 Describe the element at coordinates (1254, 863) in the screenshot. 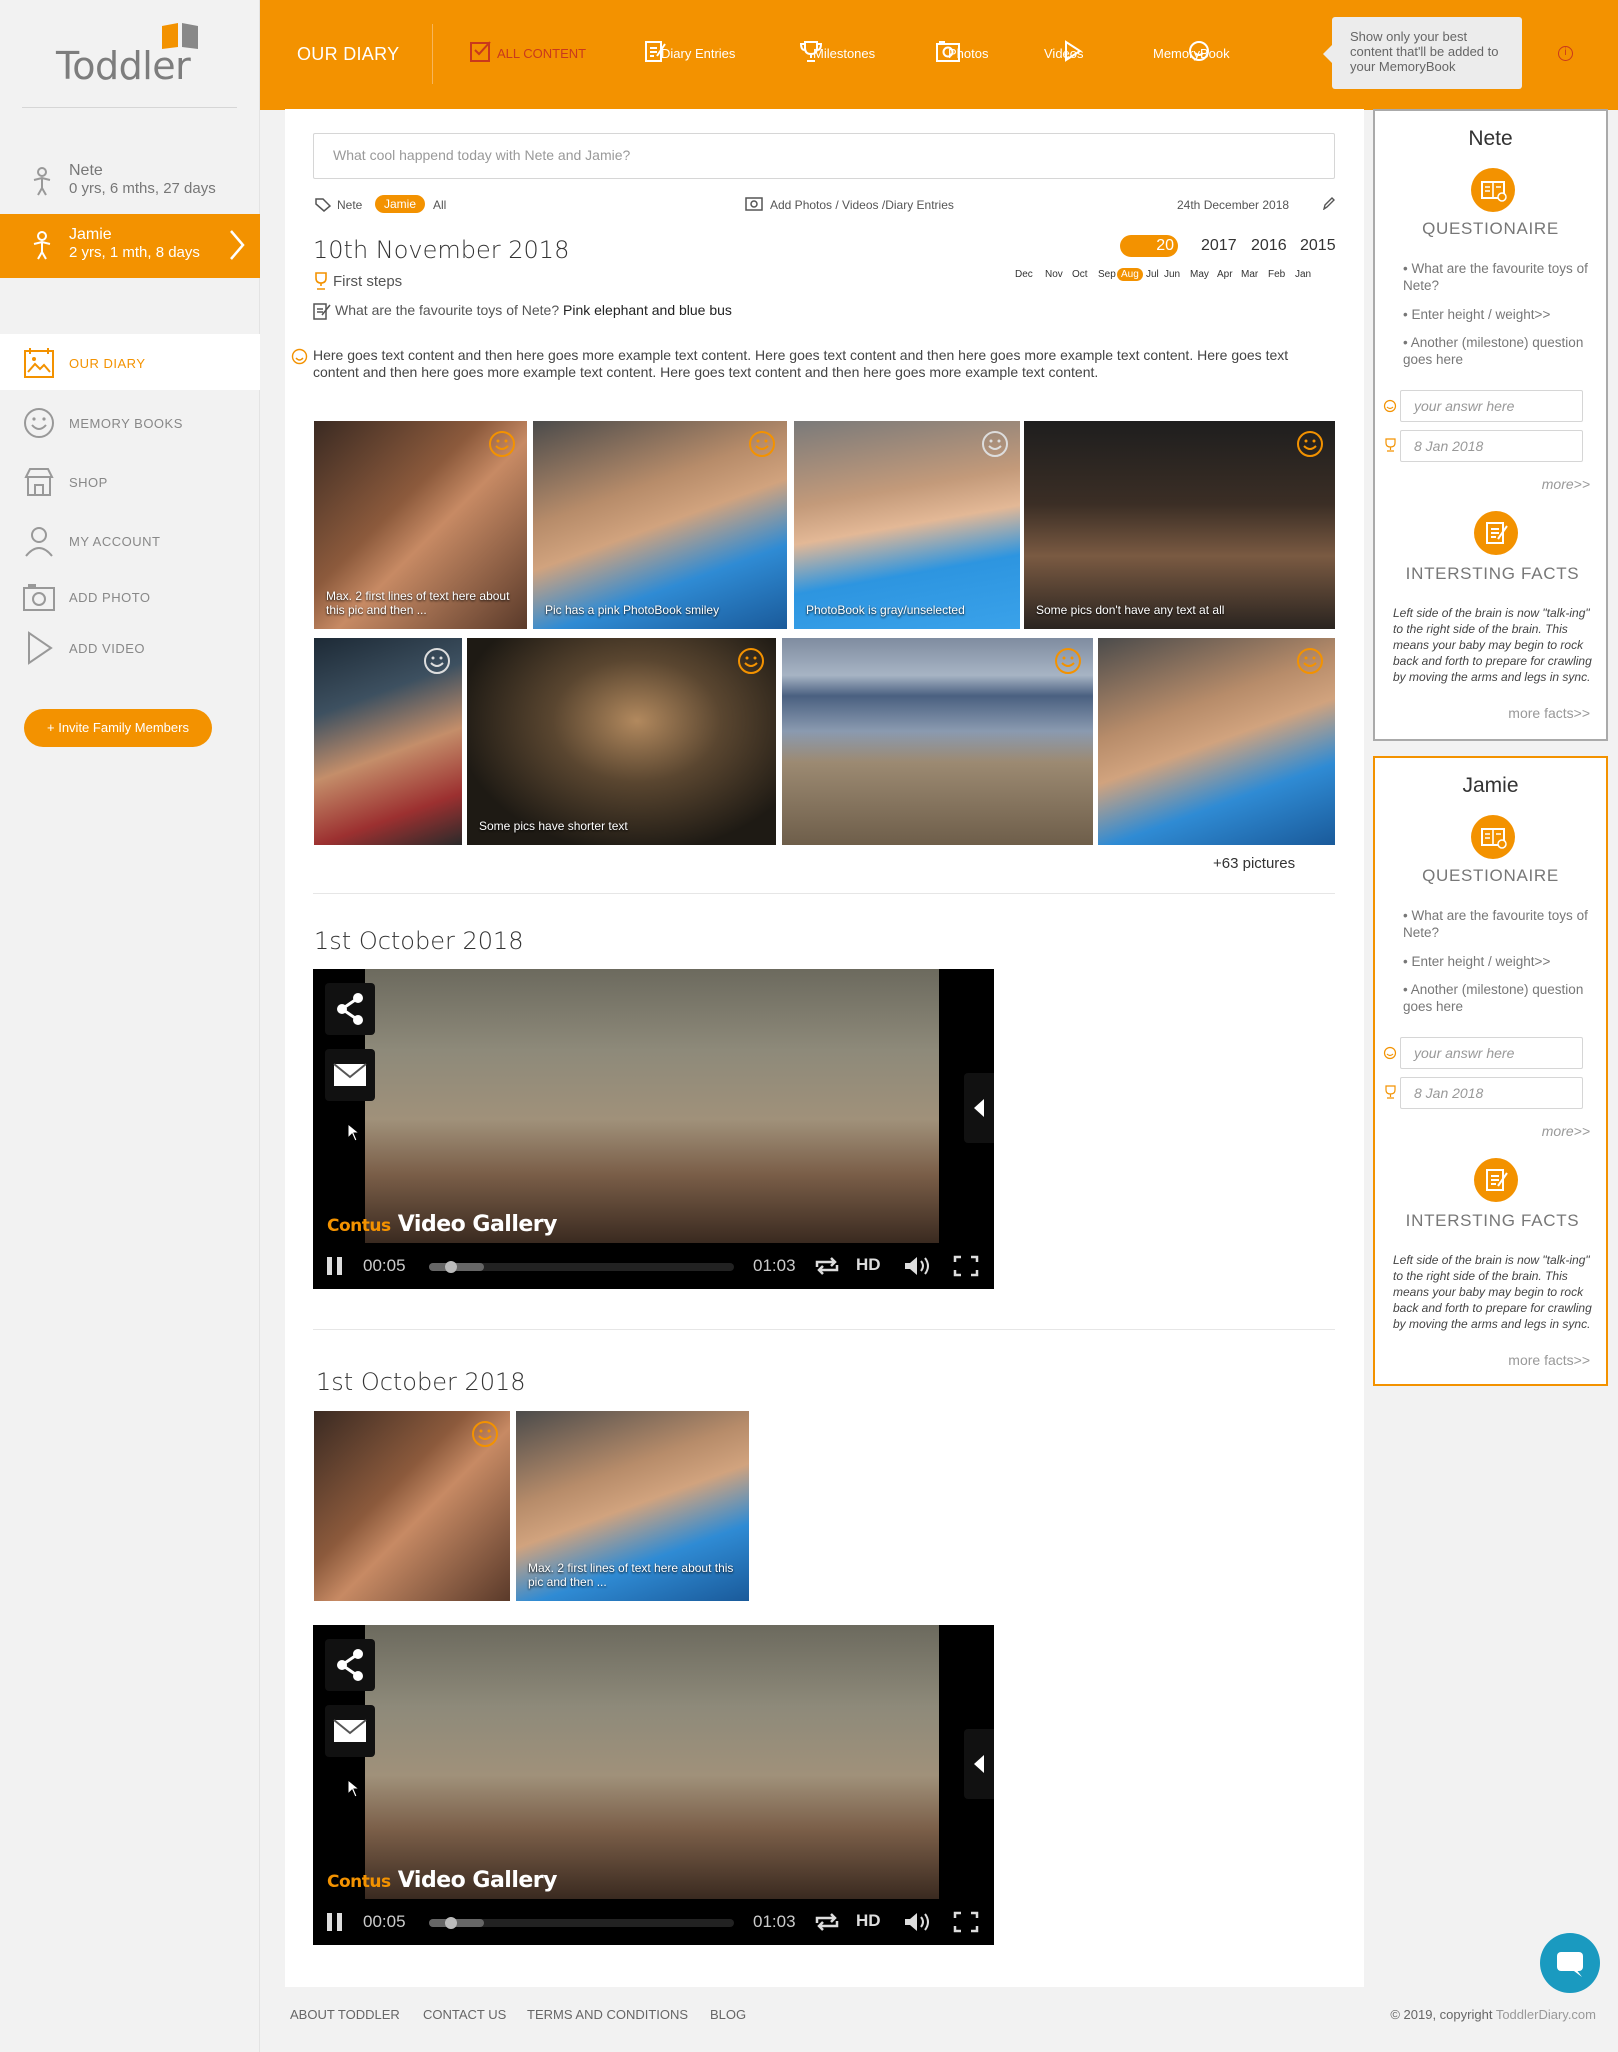

I see `more-pictures-link: +63 pictures` at that location.